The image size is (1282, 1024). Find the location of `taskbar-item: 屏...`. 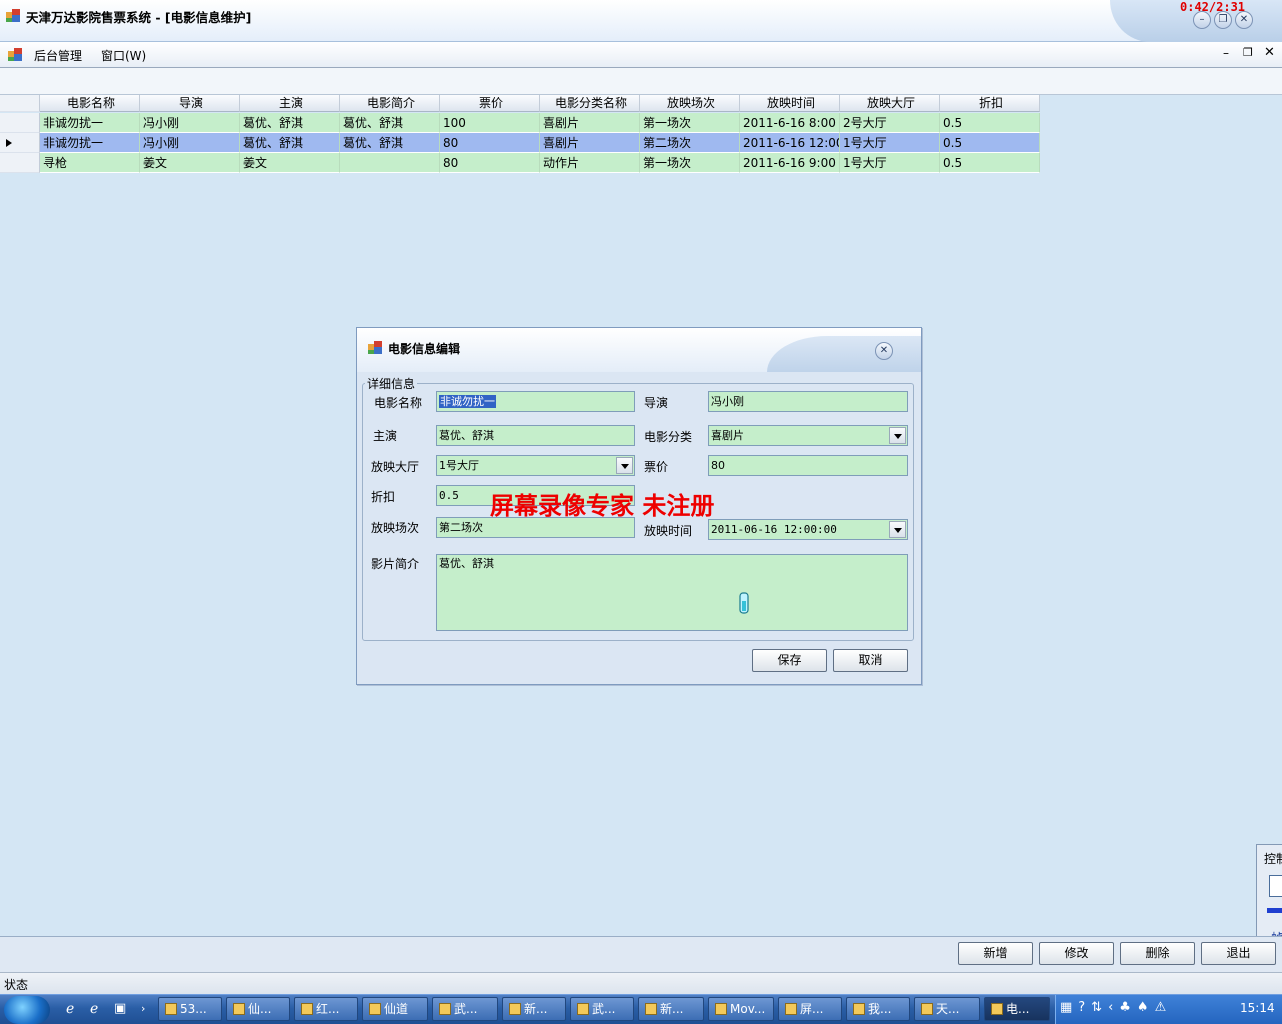

taskbar-item: 屏... is located at coordinates (810, 1009).